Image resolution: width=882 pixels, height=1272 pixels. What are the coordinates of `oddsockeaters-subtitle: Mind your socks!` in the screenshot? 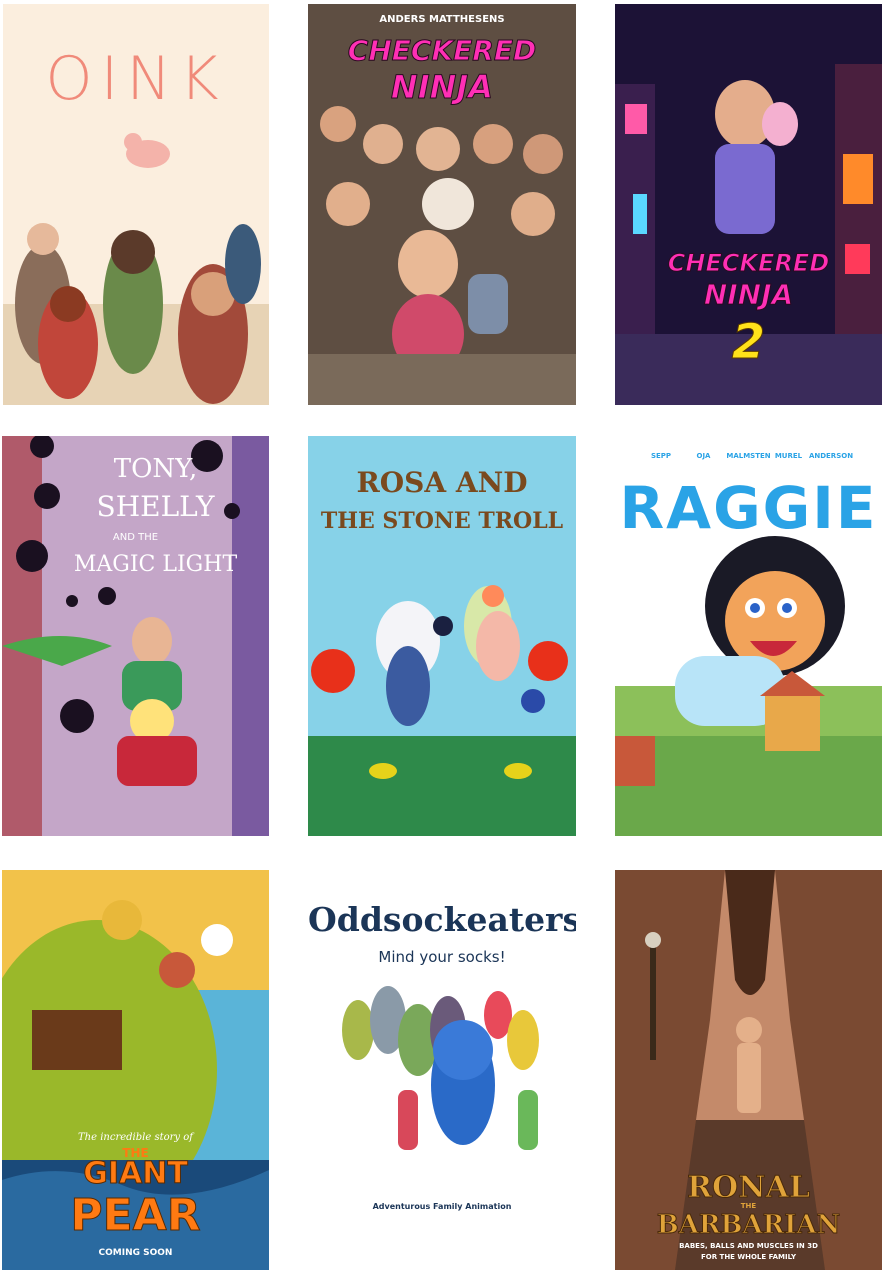 It's located at (442, 957).